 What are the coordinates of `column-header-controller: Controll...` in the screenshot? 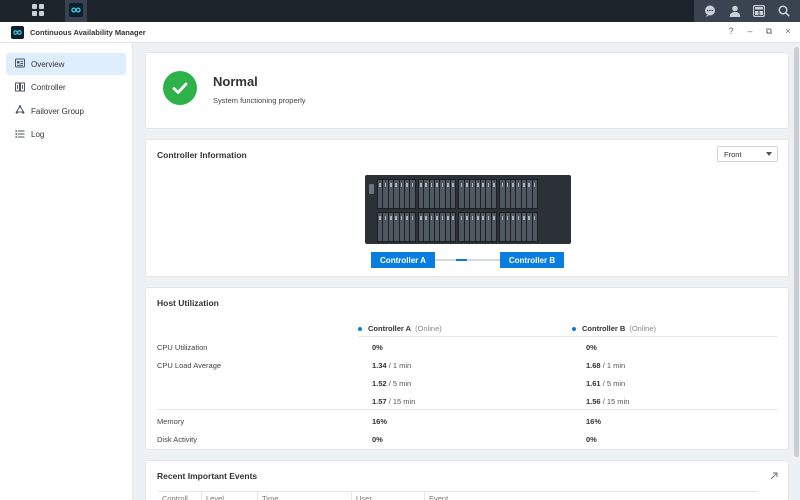 It's located at (180, 496).